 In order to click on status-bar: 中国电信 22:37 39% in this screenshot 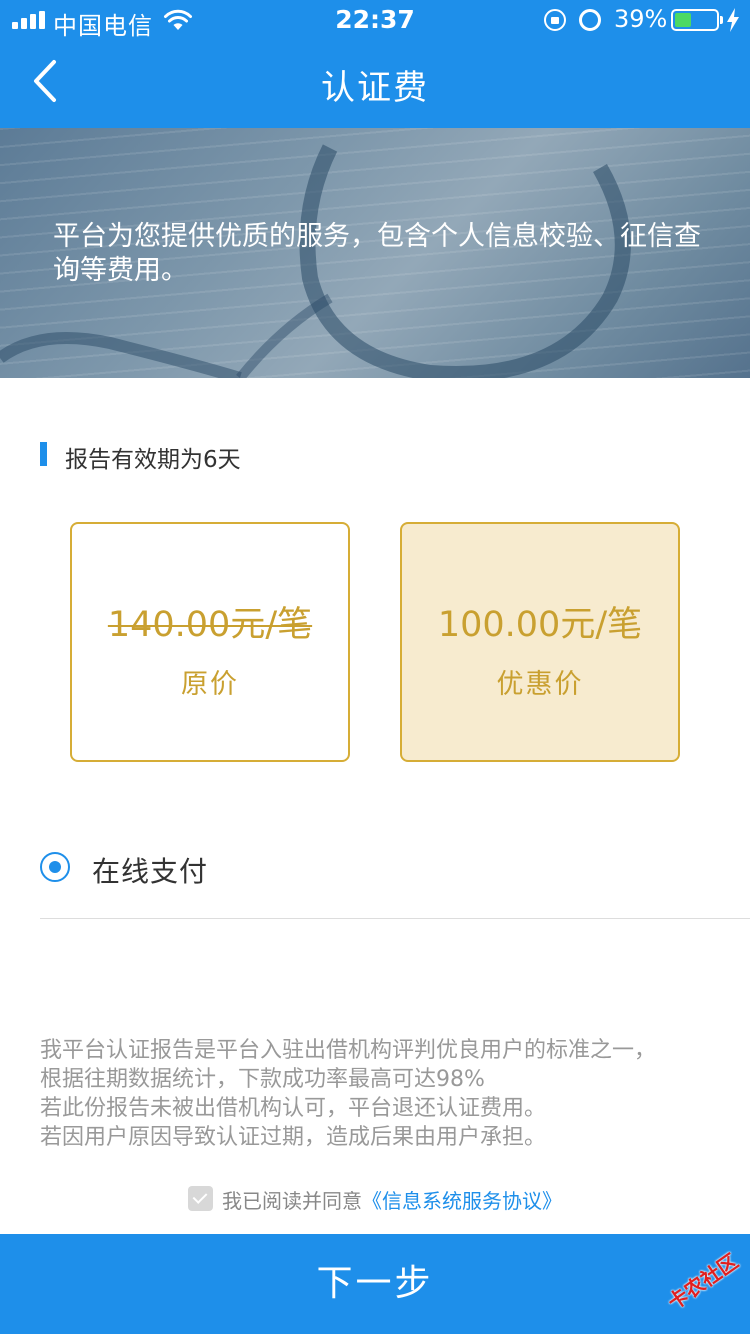, I will do `click(375, 20)`.